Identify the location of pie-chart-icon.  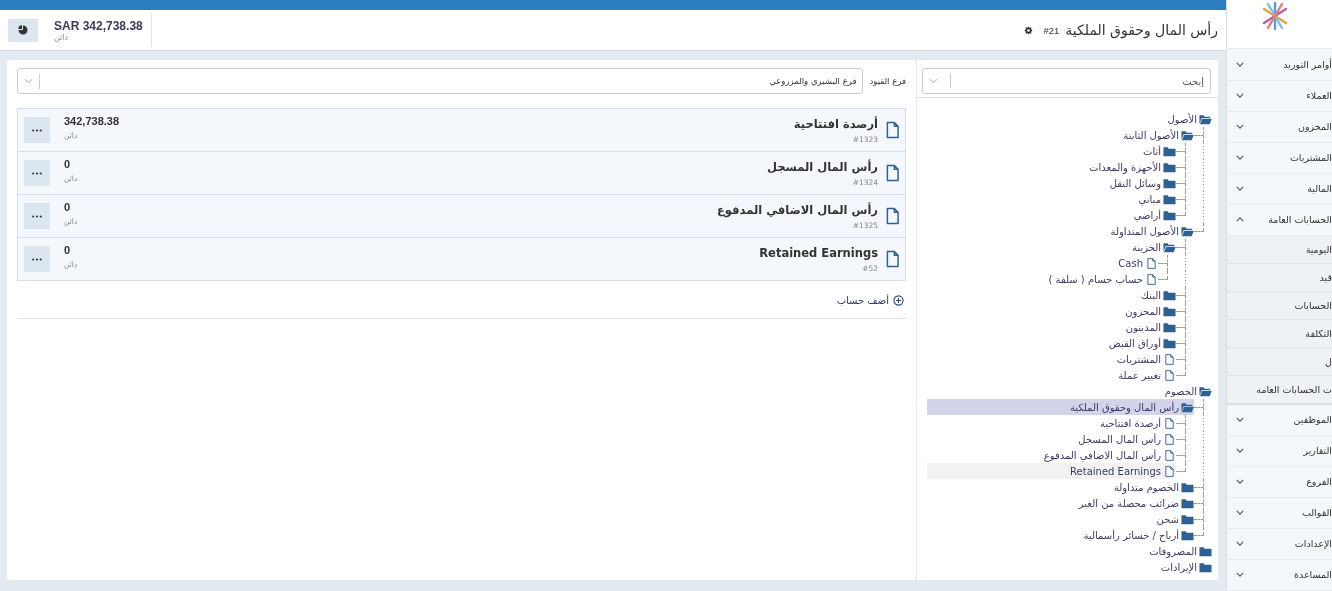
(23, 30).